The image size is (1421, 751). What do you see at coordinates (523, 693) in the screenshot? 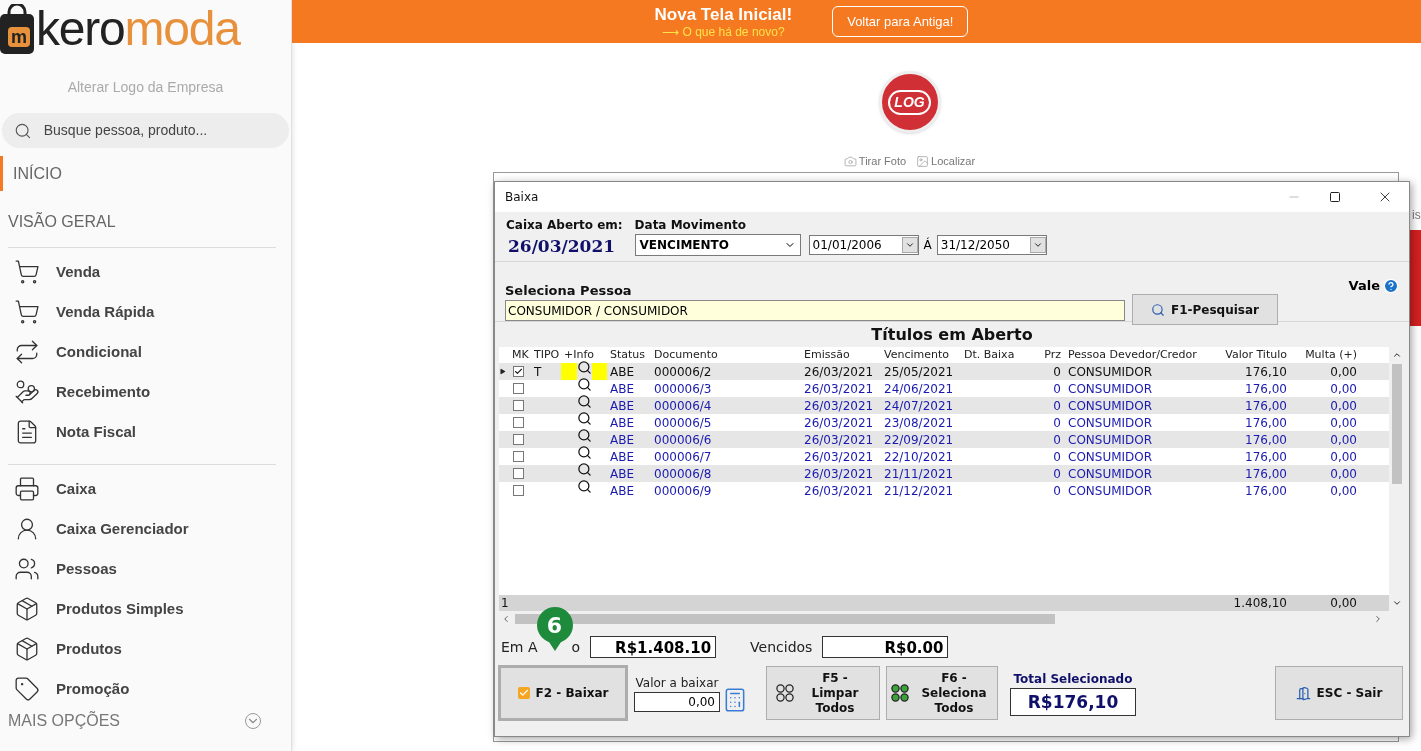
I see `checkbox-icon` at bounding box center [523, 693].